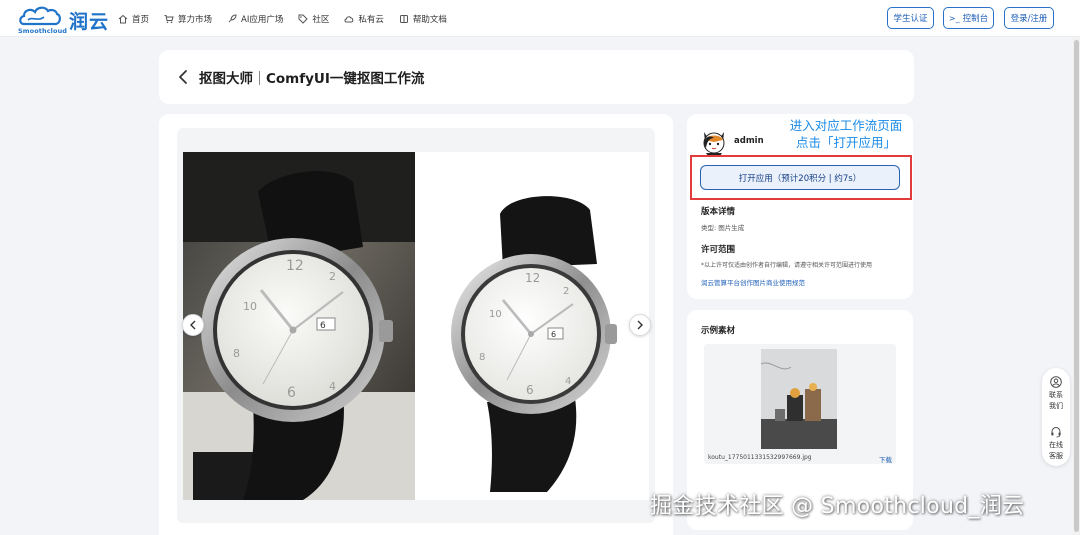  I want to click on carousel-prev-button, so click(193, 325).